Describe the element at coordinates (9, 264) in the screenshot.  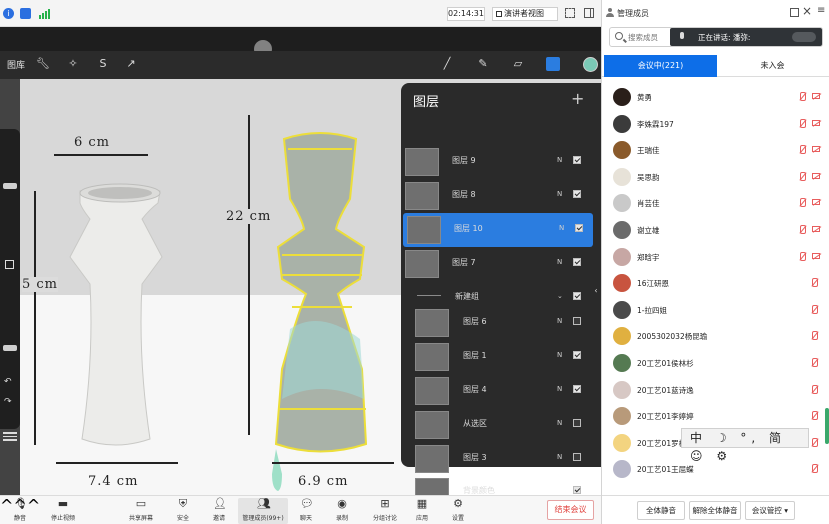
I see `modify-button` at that location.